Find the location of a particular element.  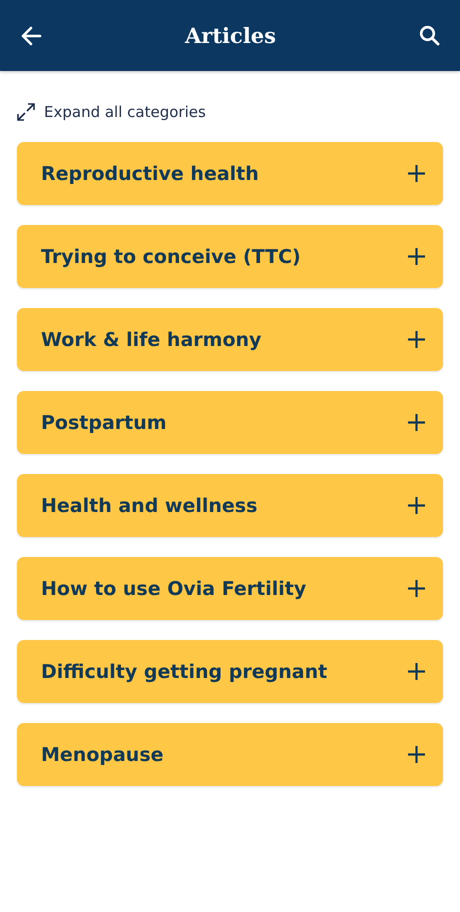

category-item: Reproductive health is located at coordinates (230, 173).